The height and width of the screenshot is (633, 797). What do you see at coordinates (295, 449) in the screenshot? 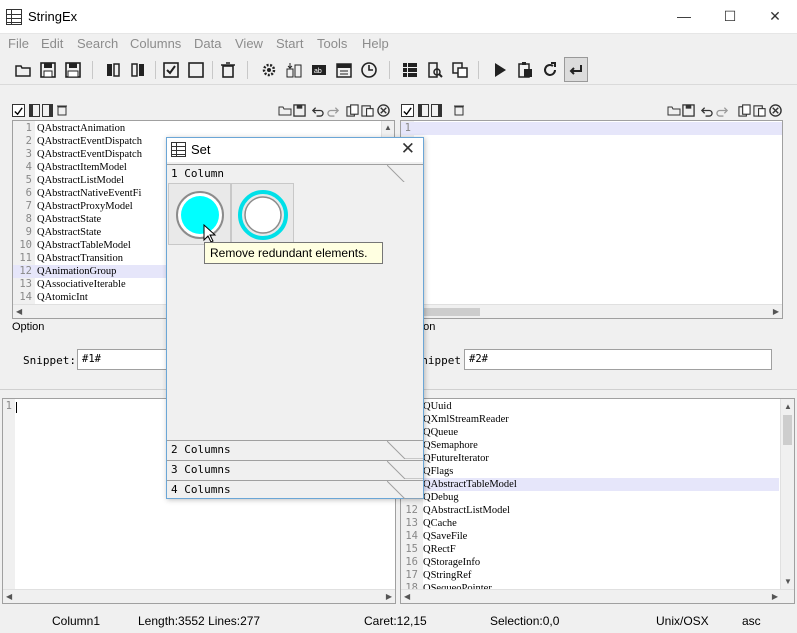
I see `section-2-columns: 2 Columns` at bounding box center [295, 449].